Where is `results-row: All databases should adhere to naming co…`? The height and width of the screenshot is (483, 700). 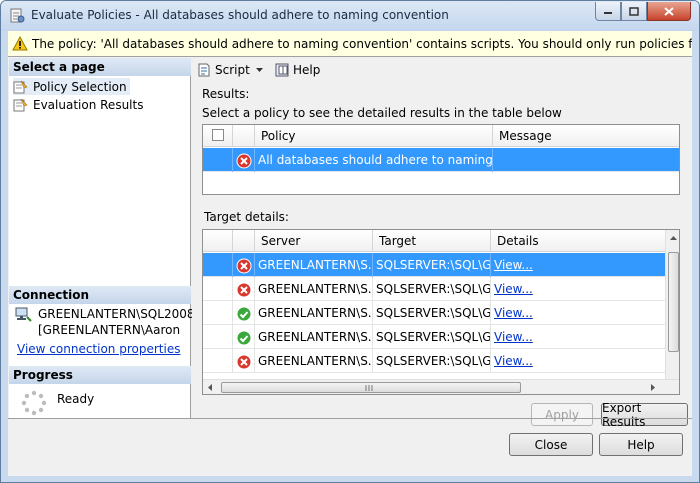
results-row: All databases should adhere to naming co… is located at coordinates (441, 160).